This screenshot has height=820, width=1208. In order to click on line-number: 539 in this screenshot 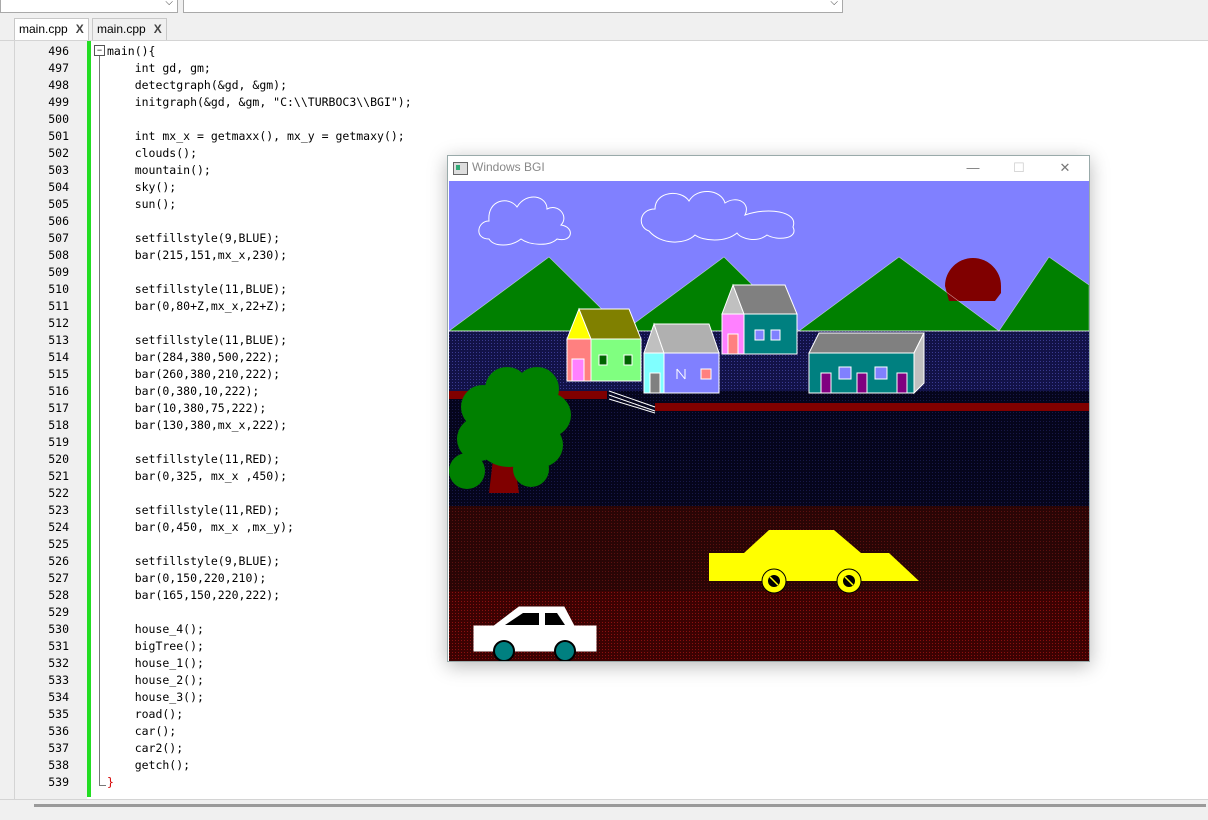, I will do `click(58, 782)`.